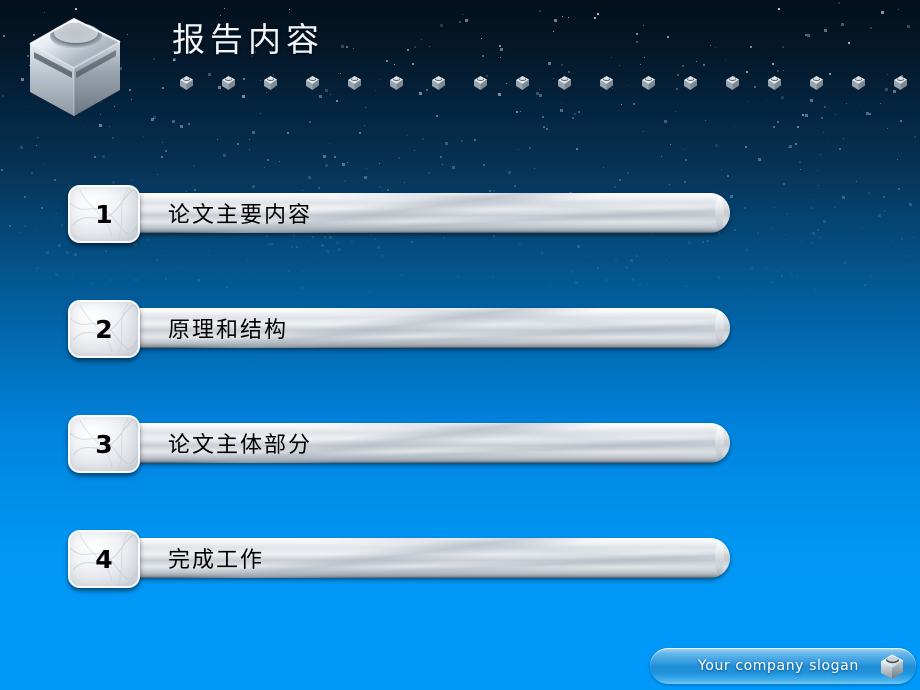 The width and height of the screenshot is (920, 690). Describe the element at coordinates (460, 445) in the screenshot. I see `agenda-row: 3 论文主体部分` at that location.